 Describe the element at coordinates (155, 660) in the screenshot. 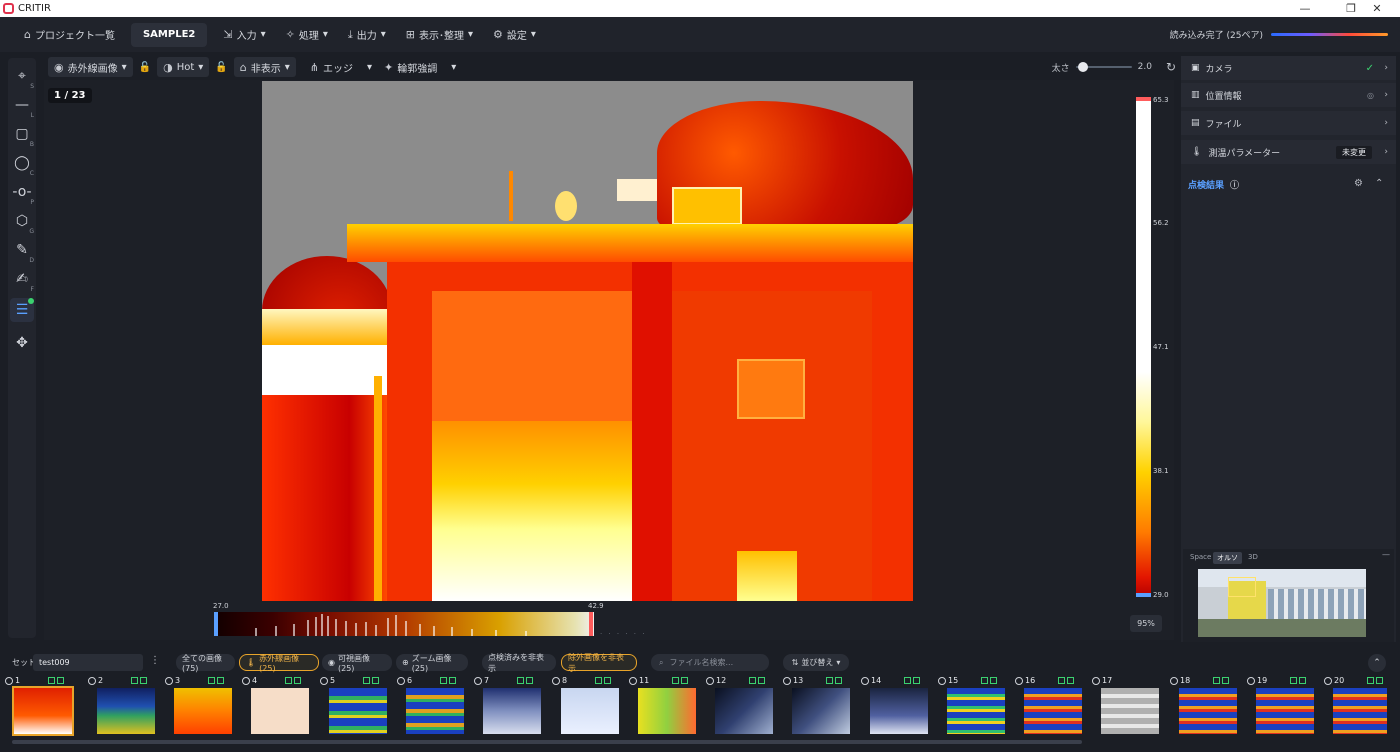

I see `more-icon: ⋮` at that location.